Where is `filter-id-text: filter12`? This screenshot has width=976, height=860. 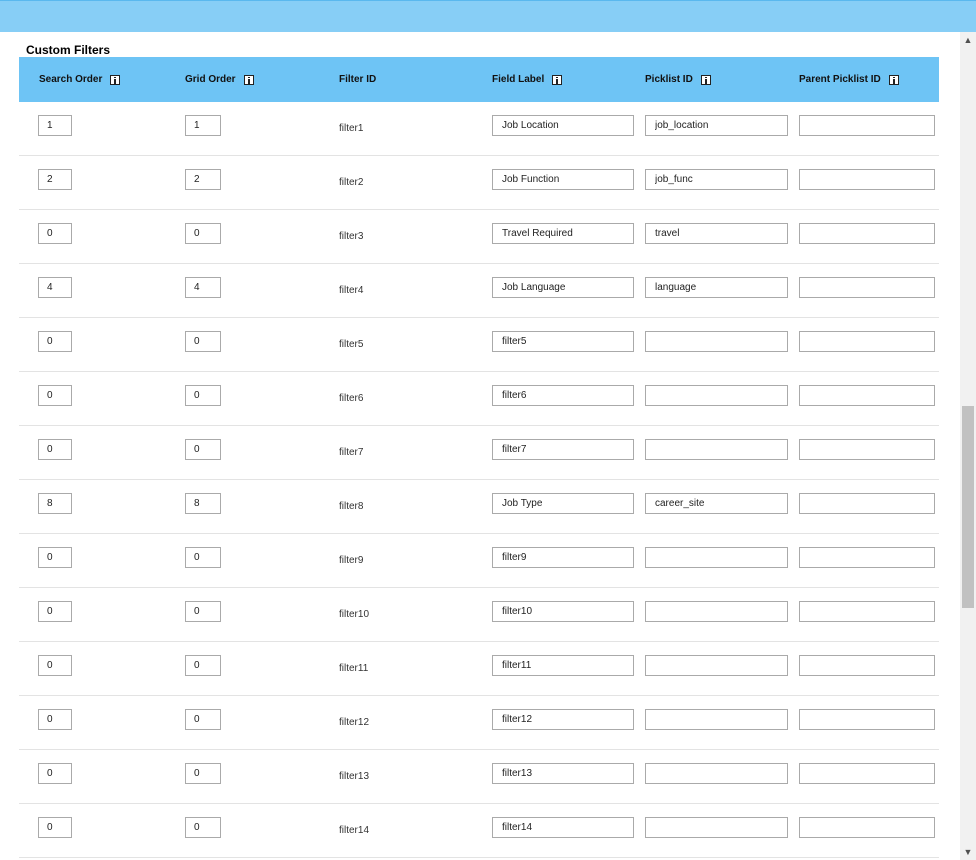
filter-id-text: filter12 is located at coordinates (354, 722).